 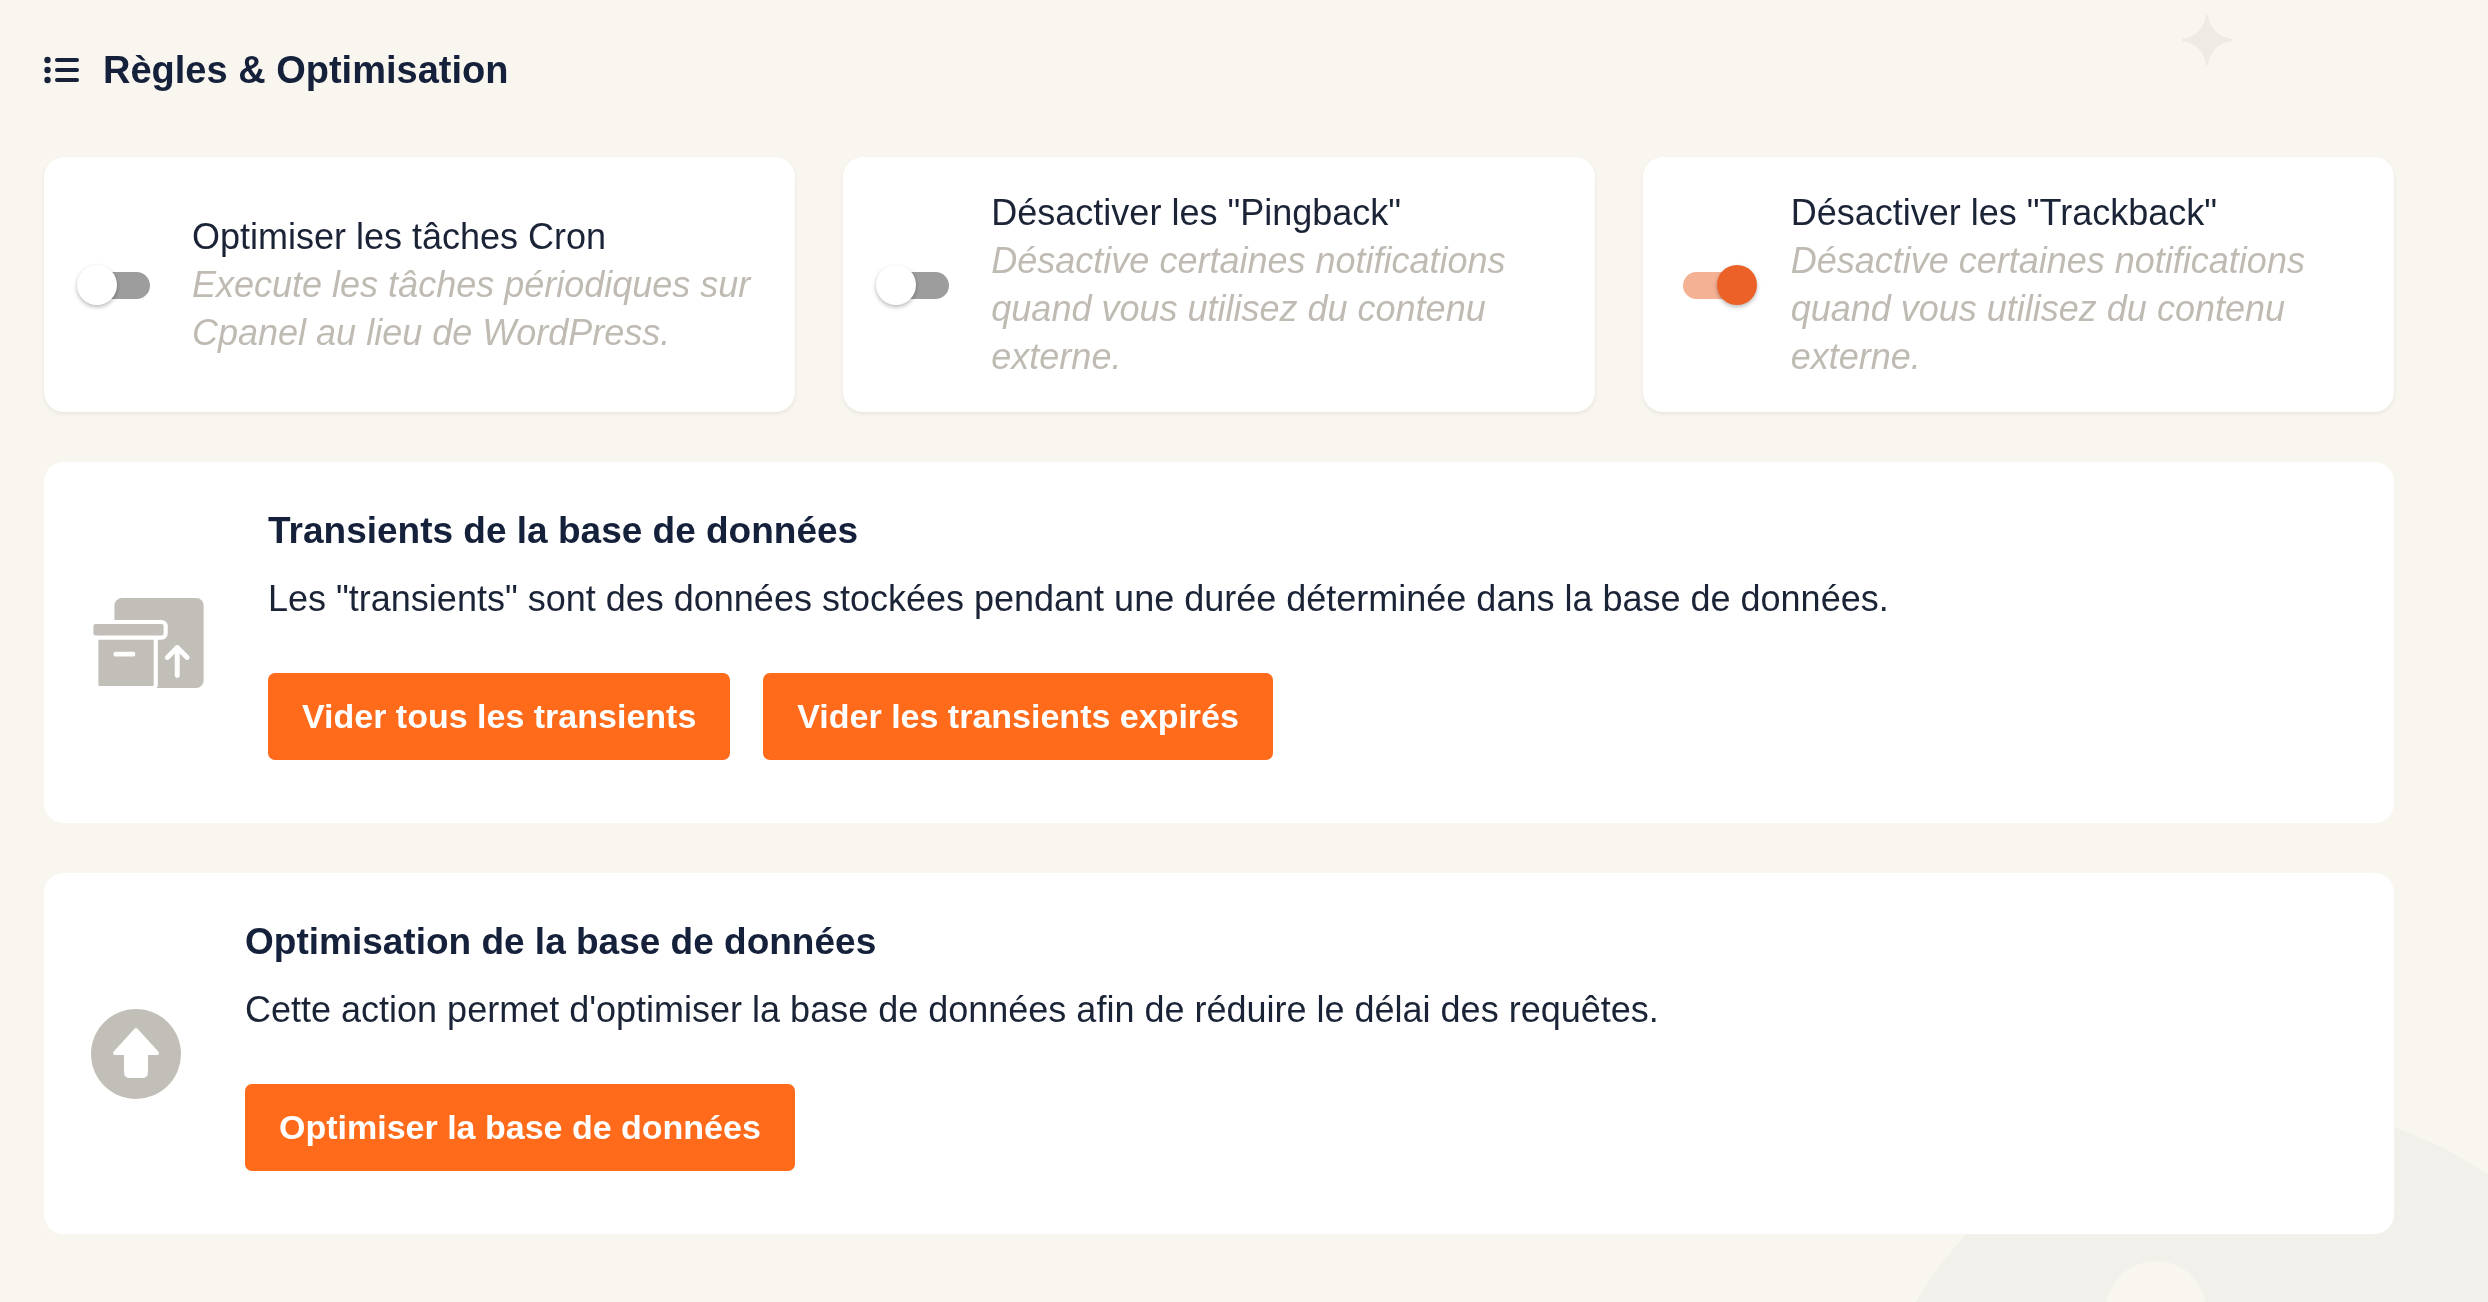 What do you see at coordinates (400, 236) in the screenshot?
I see `toggle-title: Optimiser les tâches Cron` at bounding box center [400, 236].